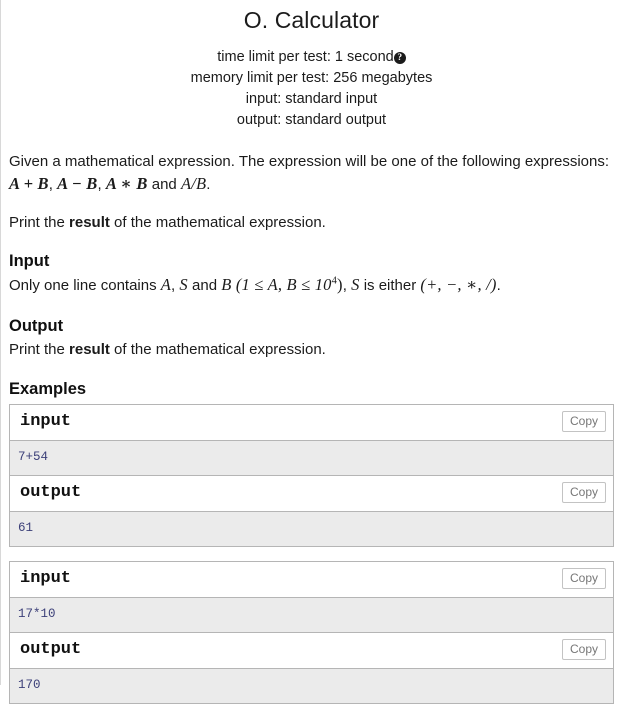 The image size is (622, 704). I want to click on math-var-s-2: S, so click(355, 284).